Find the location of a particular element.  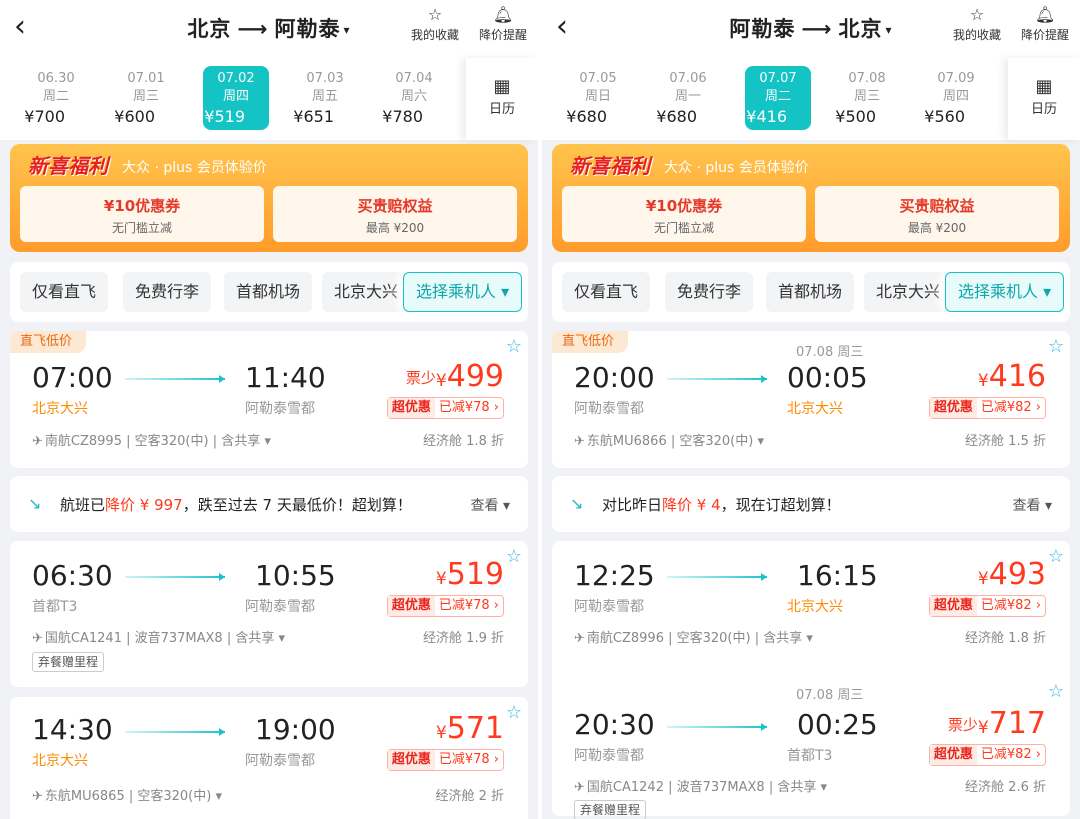

arrival-airport: 首都T3 is located at coordinates (810, 756).